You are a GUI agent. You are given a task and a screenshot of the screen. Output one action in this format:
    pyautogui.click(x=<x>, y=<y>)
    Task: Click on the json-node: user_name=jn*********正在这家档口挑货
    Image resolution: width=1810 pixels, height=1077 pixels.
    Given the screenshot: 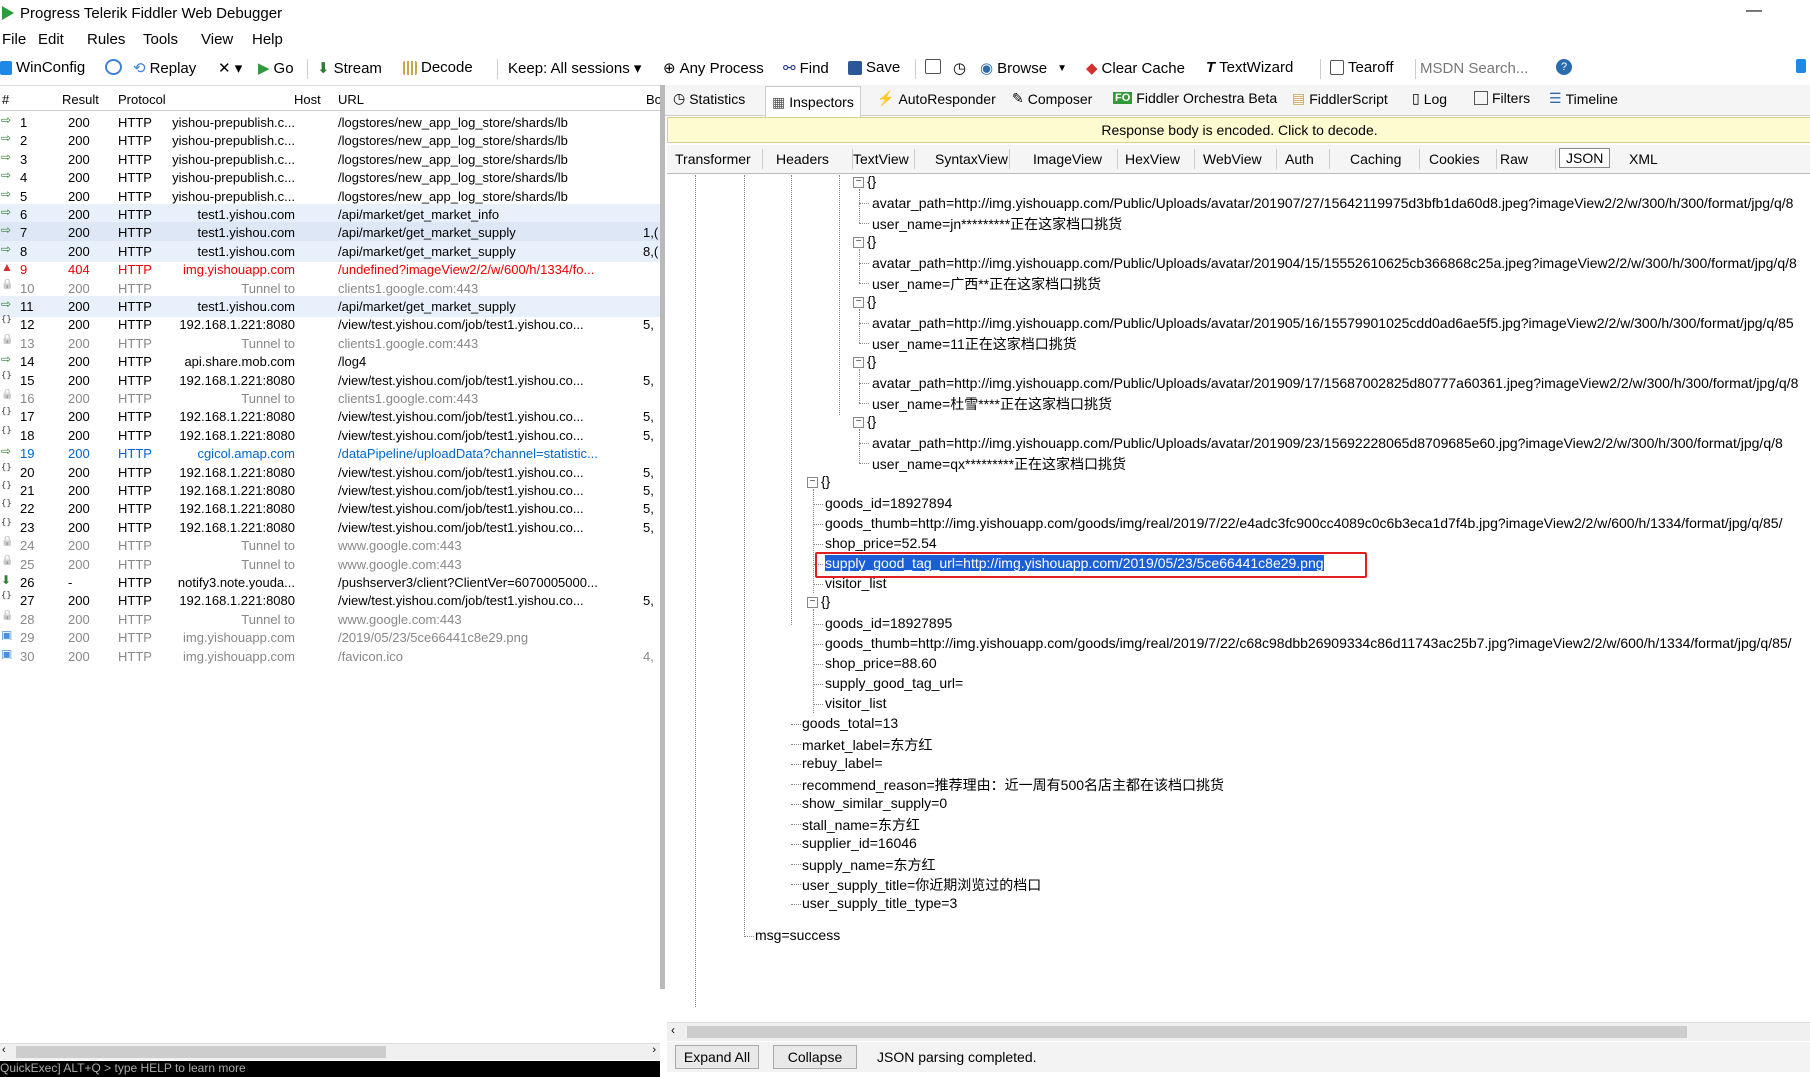 What is the action you would take?
    pyautogui.click(x=997, y=224)
    